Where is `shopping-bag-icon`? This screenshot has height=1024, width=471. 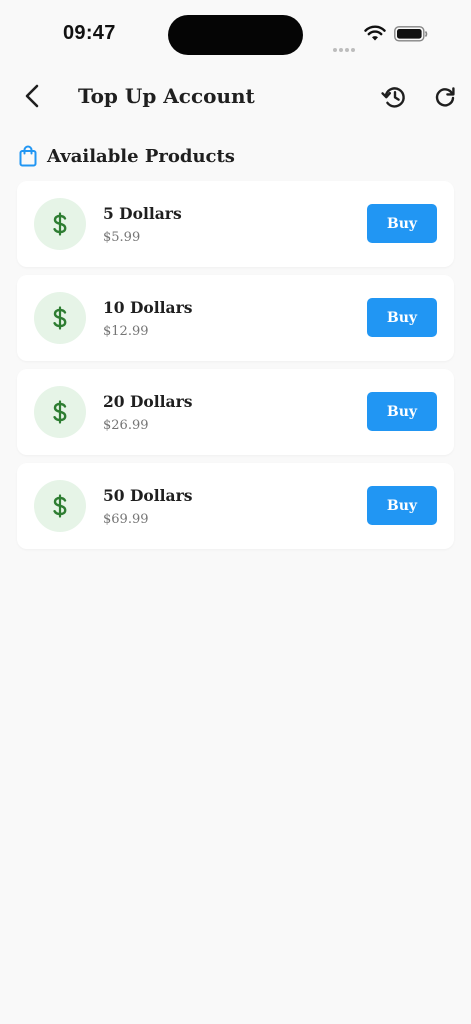
shopping-bag-icon is located at coordinates (28, 156).